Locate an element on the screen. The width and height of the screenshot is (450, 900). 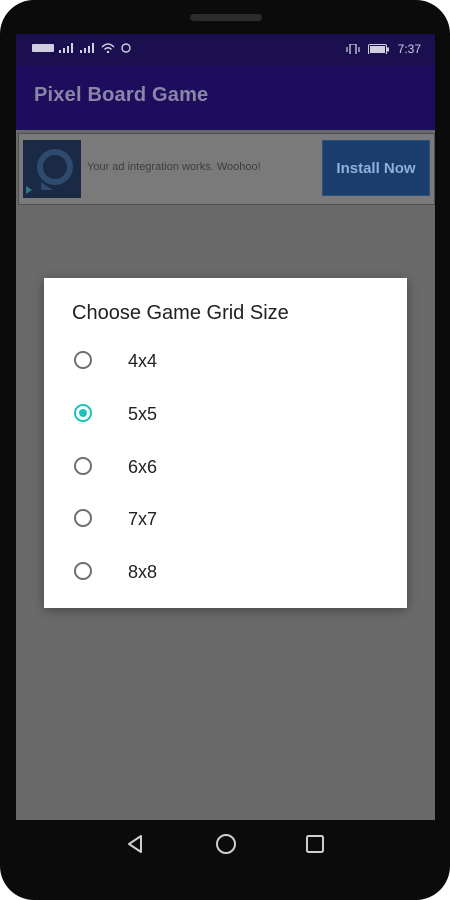
back-icon is located at coordinates (136, 844).